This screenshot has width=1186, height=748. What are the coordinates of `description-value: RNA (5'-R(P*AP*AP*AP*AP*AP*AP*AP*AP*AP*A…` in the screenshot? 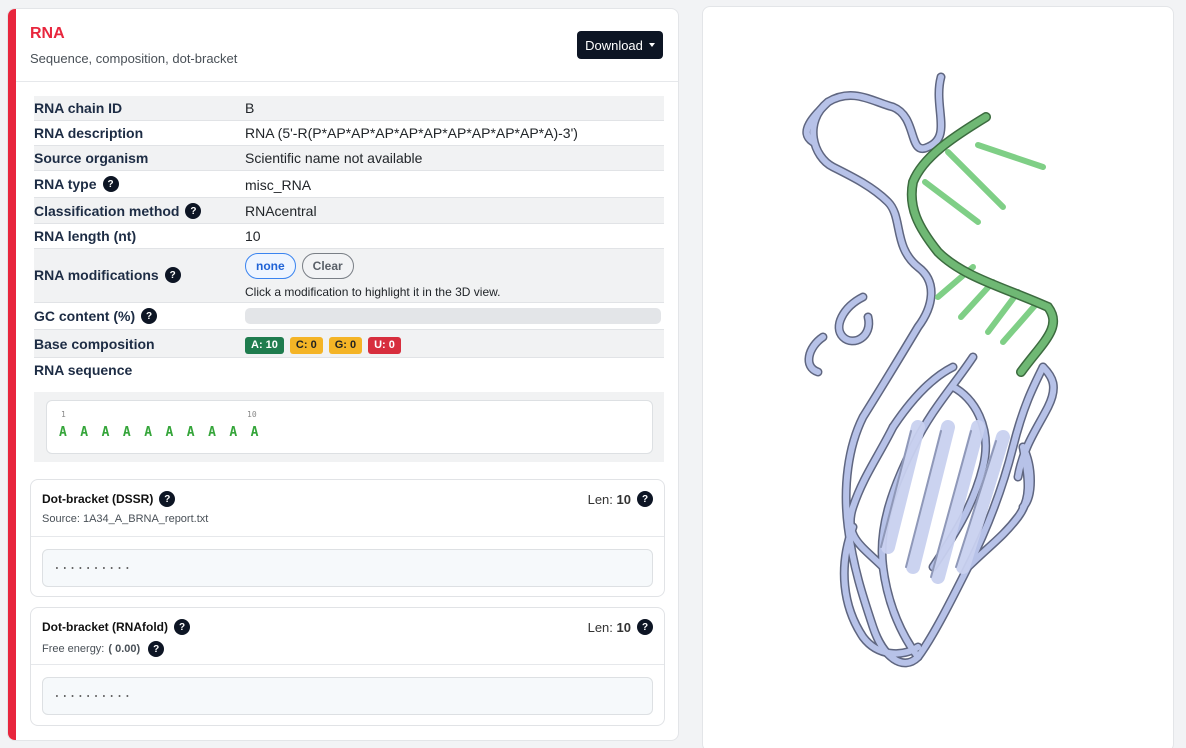 It's located at (411, 133).